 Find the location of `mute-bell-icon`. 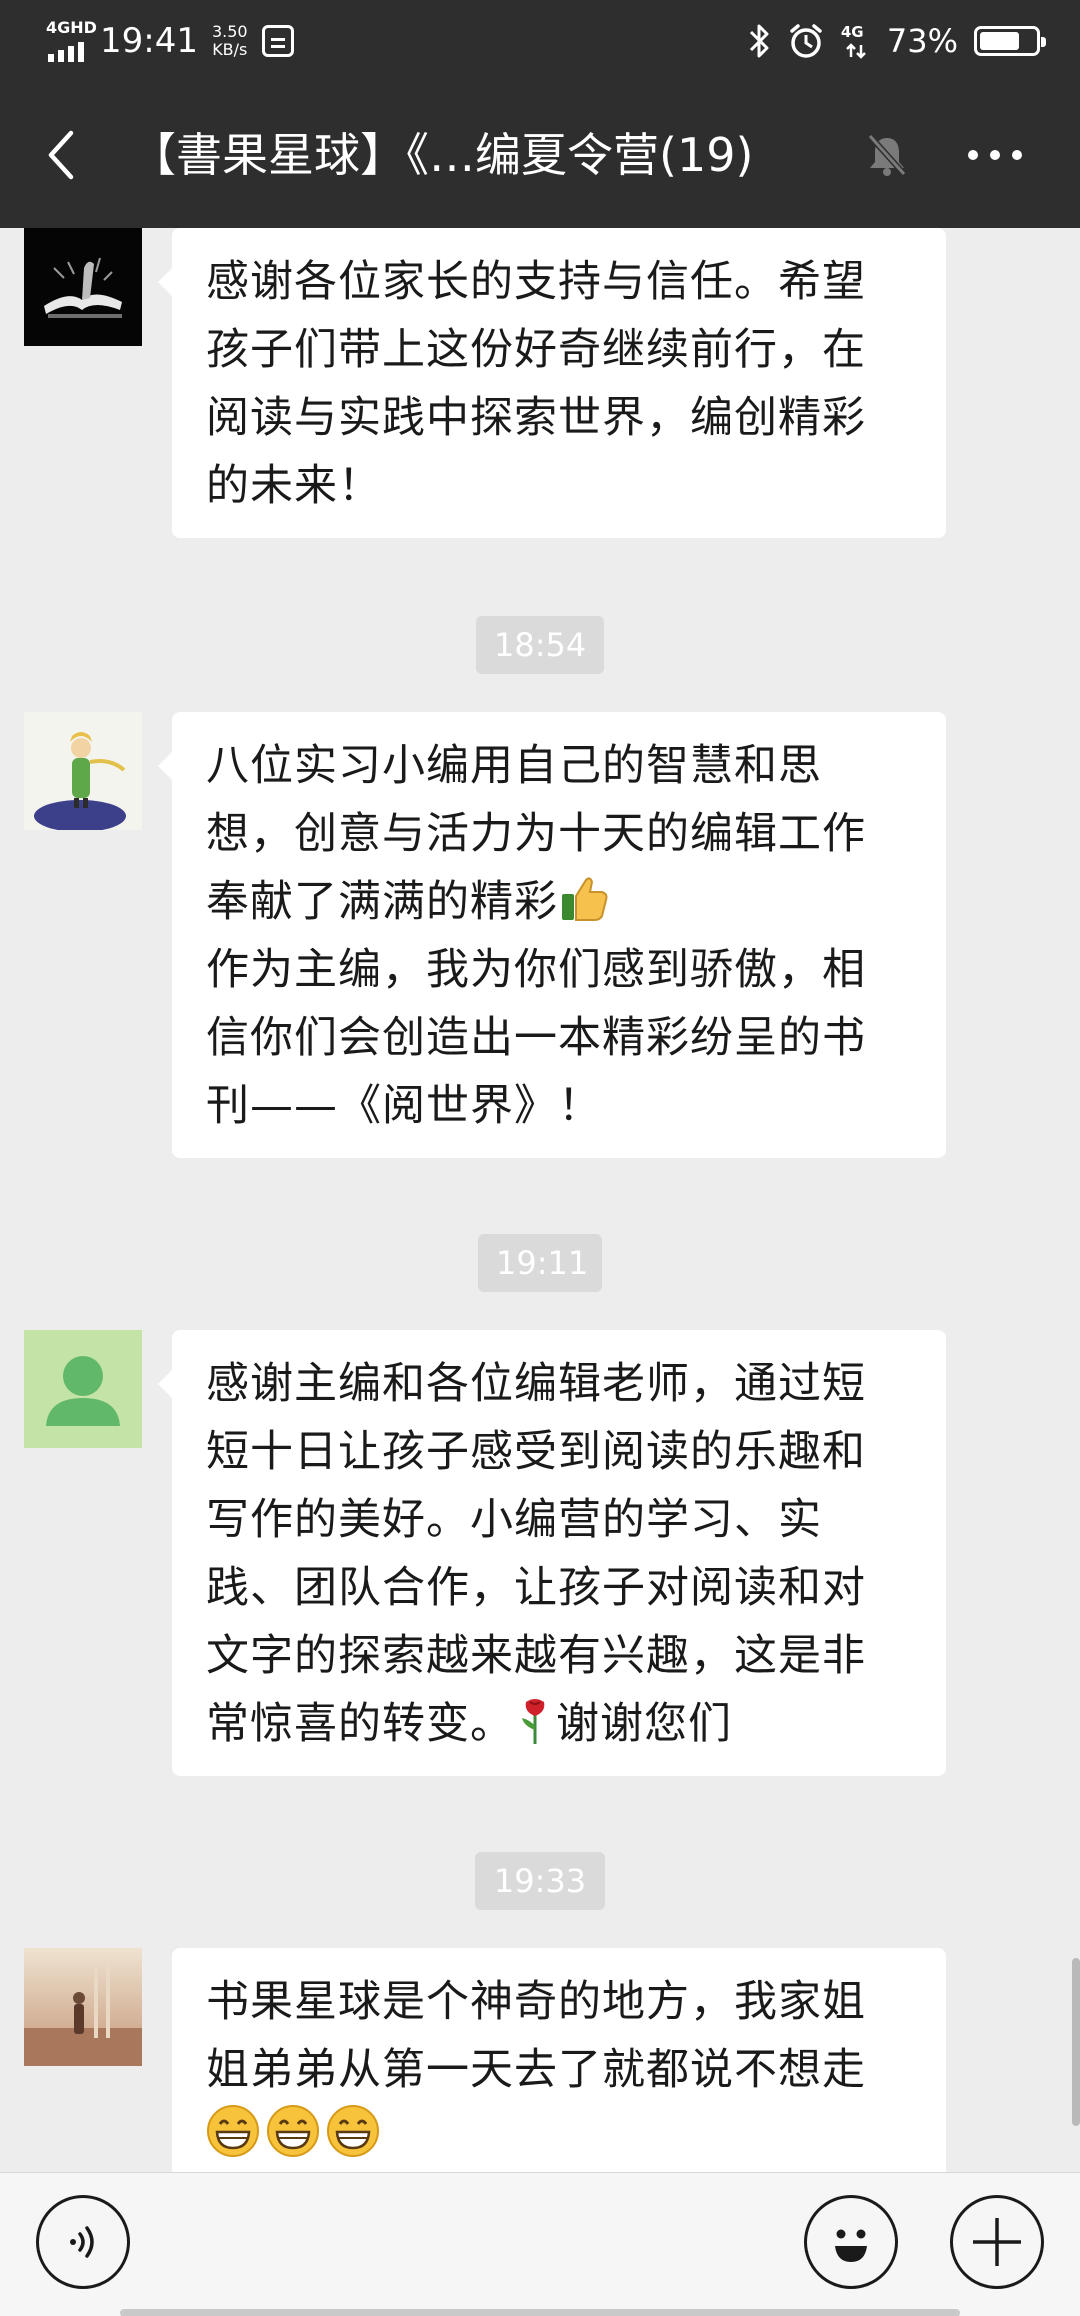

mute-bell-icon is located at coordinates (887, 155).